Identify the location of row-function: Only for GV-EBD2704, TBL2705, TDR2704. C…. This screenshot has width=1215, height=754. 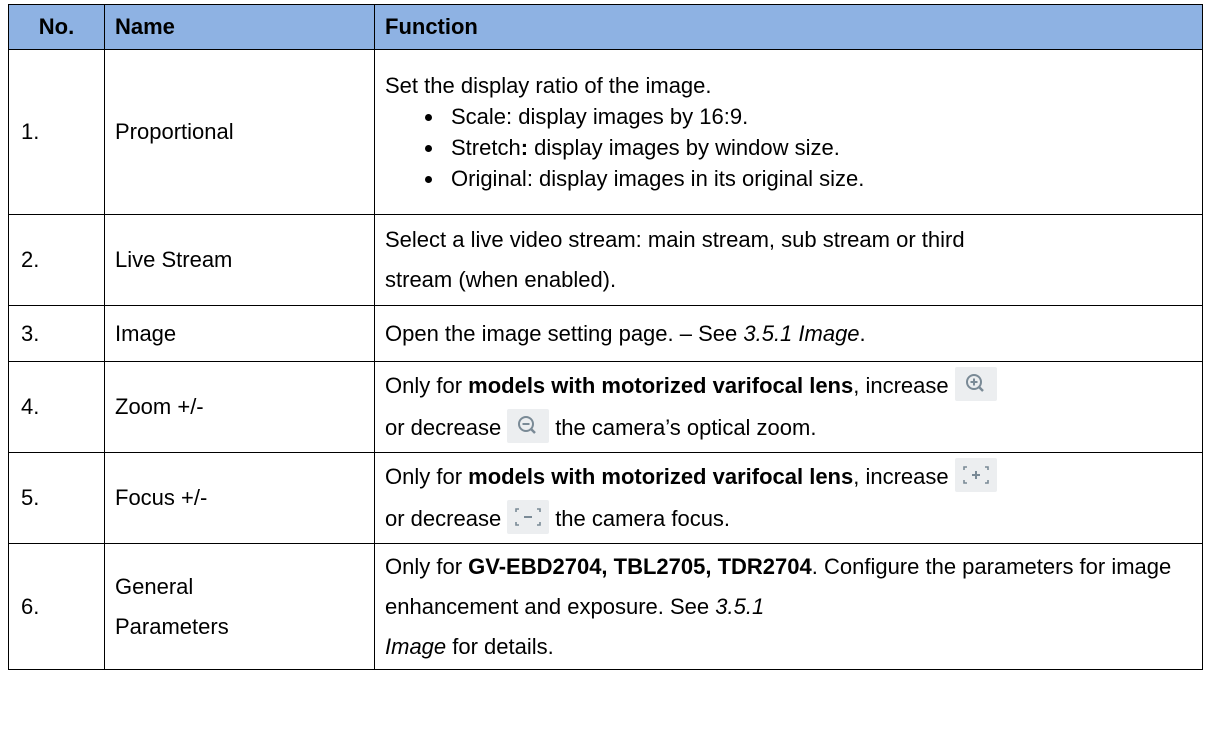
(788, 606).